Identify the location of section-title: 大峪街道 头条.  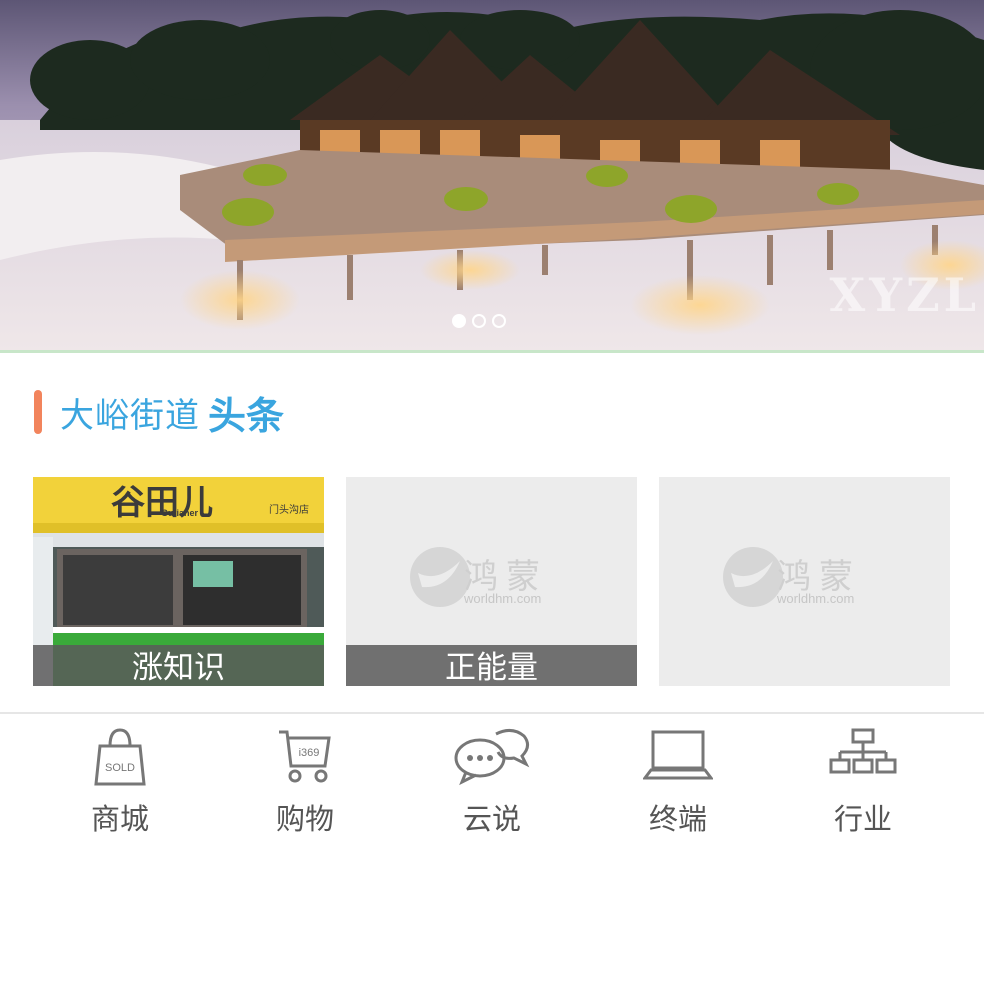
(159, 413).